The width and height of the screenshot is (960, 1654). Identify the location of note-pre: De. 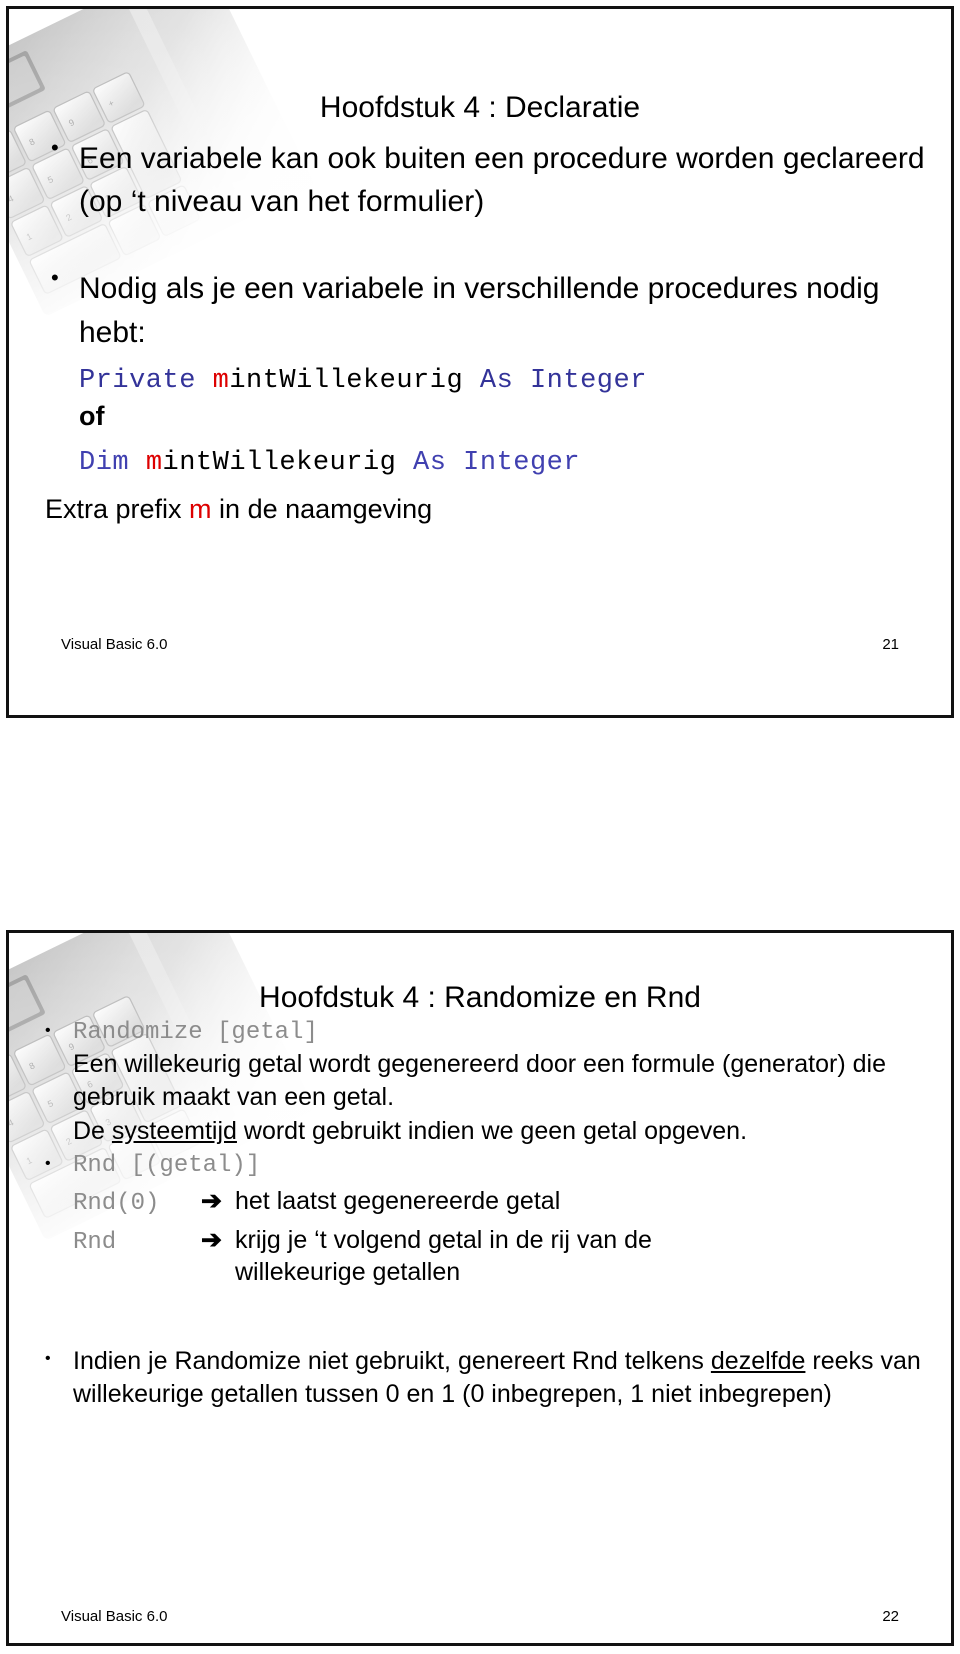
(92, 1130).